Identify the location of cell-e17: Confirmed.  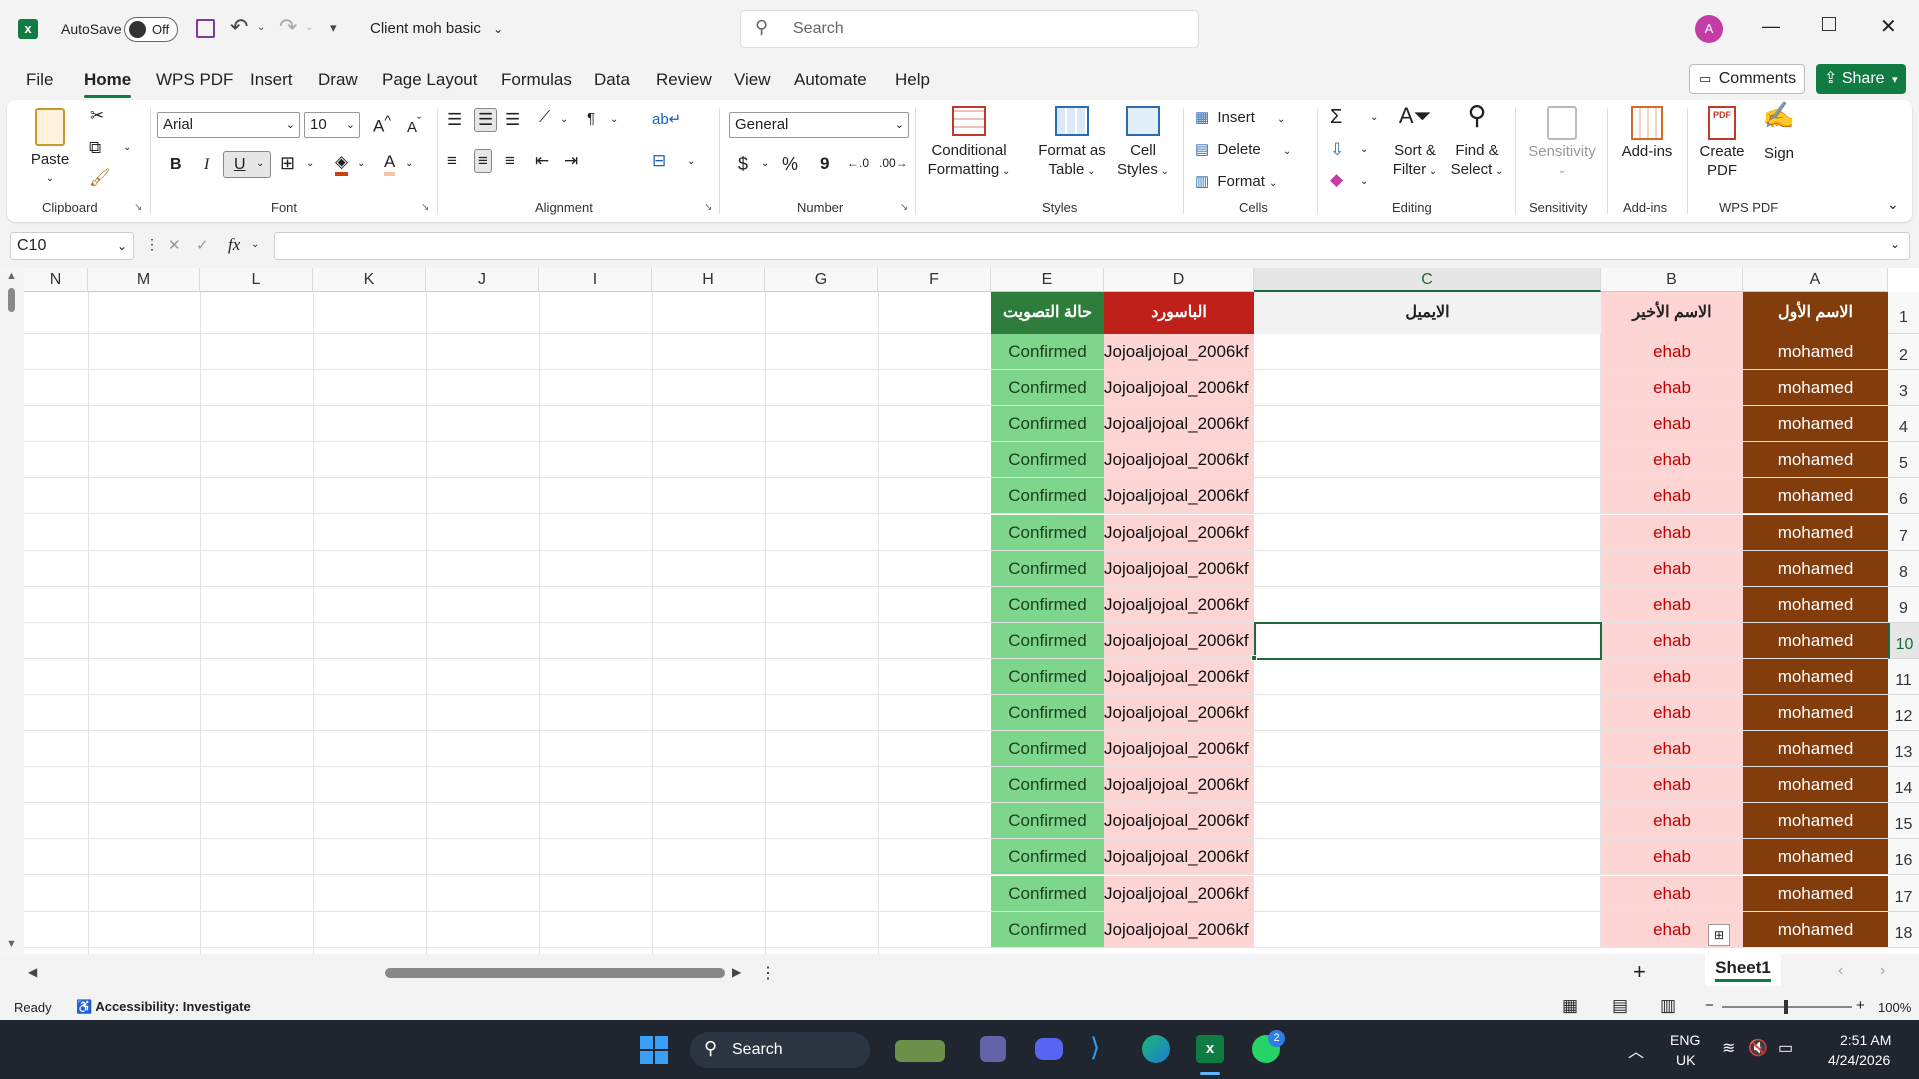
(1047, 893).